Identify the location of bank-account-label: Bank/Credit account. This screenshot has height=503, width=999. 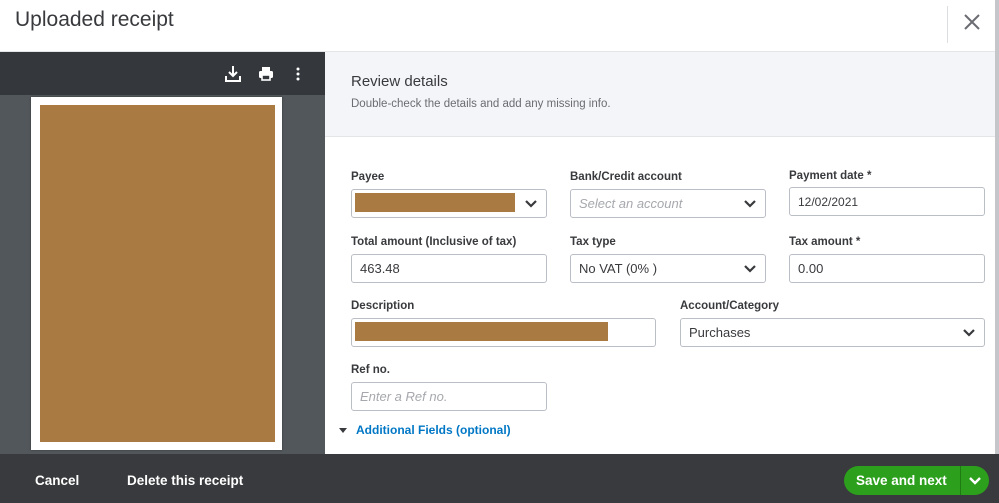
(626, 177).